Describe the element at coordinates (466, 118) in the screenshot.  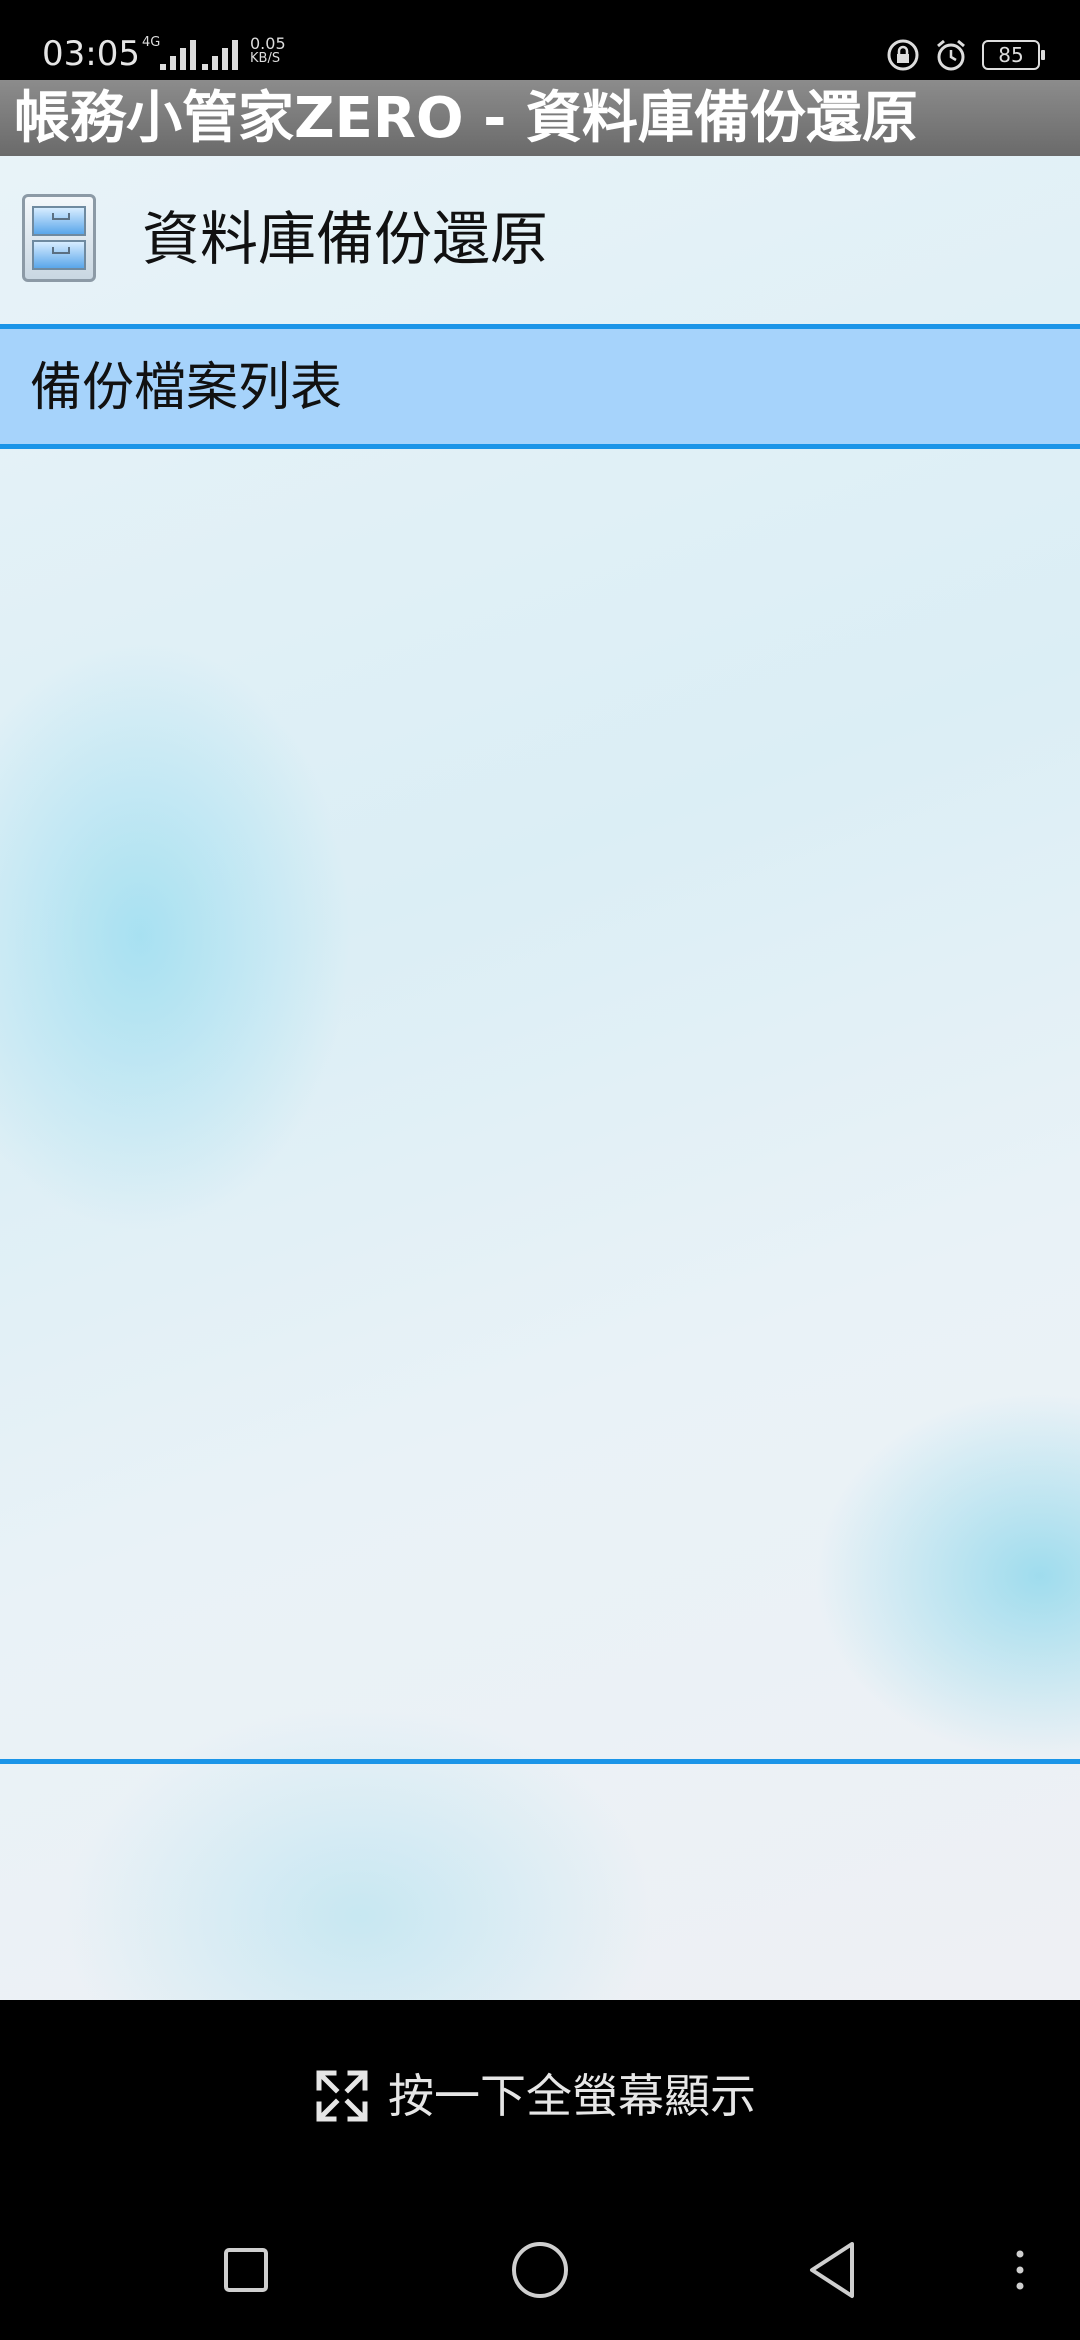
I see `app-window-title: 帳務小管家ZERO - 資料庫備份還原` at that location.